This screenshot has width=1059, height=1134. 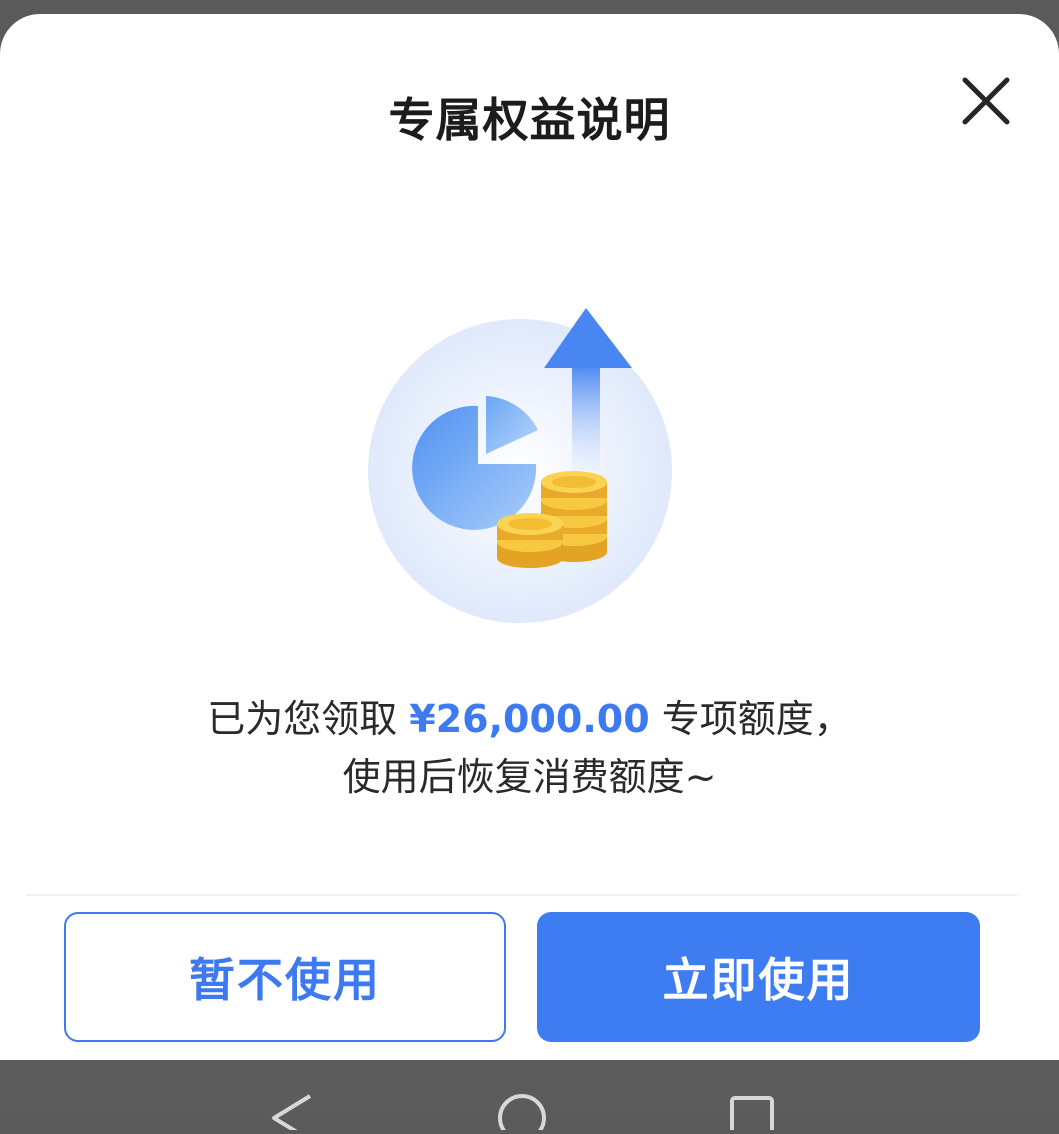 What do you see at coordinates (285, 977) in the screenshot?
I see `not-now-button: 暂不使用` at bounding box center [285, 977].